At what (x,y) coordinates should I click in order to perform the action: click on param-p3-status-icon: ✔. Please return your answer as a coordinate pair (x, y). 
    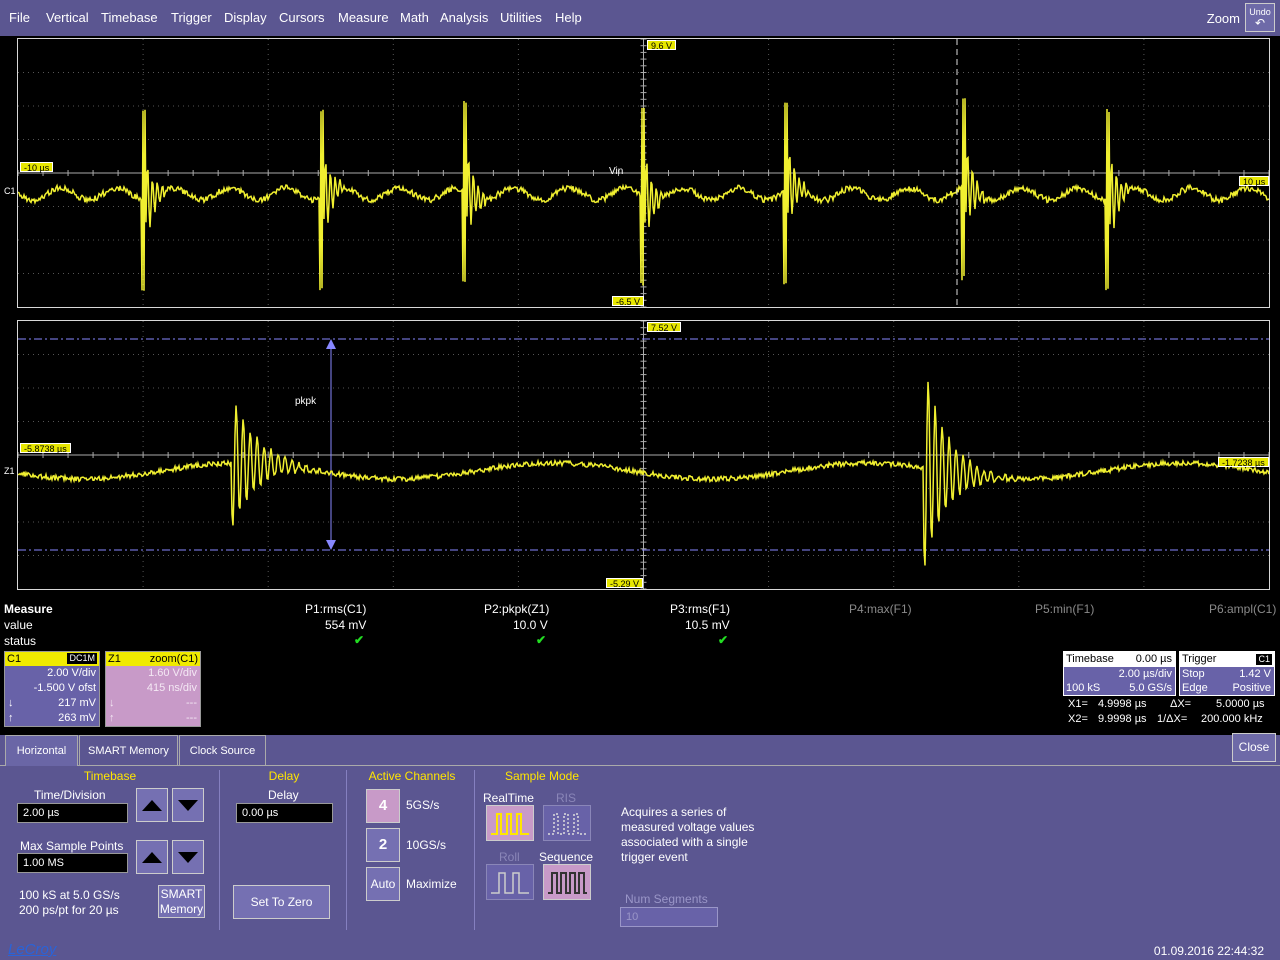
    Looking at the image, I should click on (723, 640).